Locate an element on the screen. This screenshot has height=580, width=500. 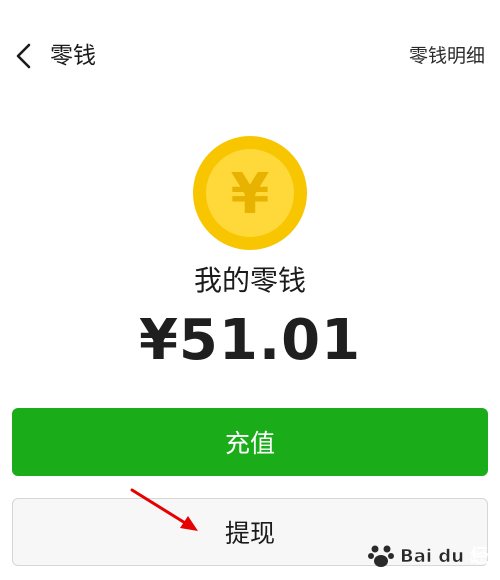
svg-text: Bai du 经验 is located at coordinates (446, 556).